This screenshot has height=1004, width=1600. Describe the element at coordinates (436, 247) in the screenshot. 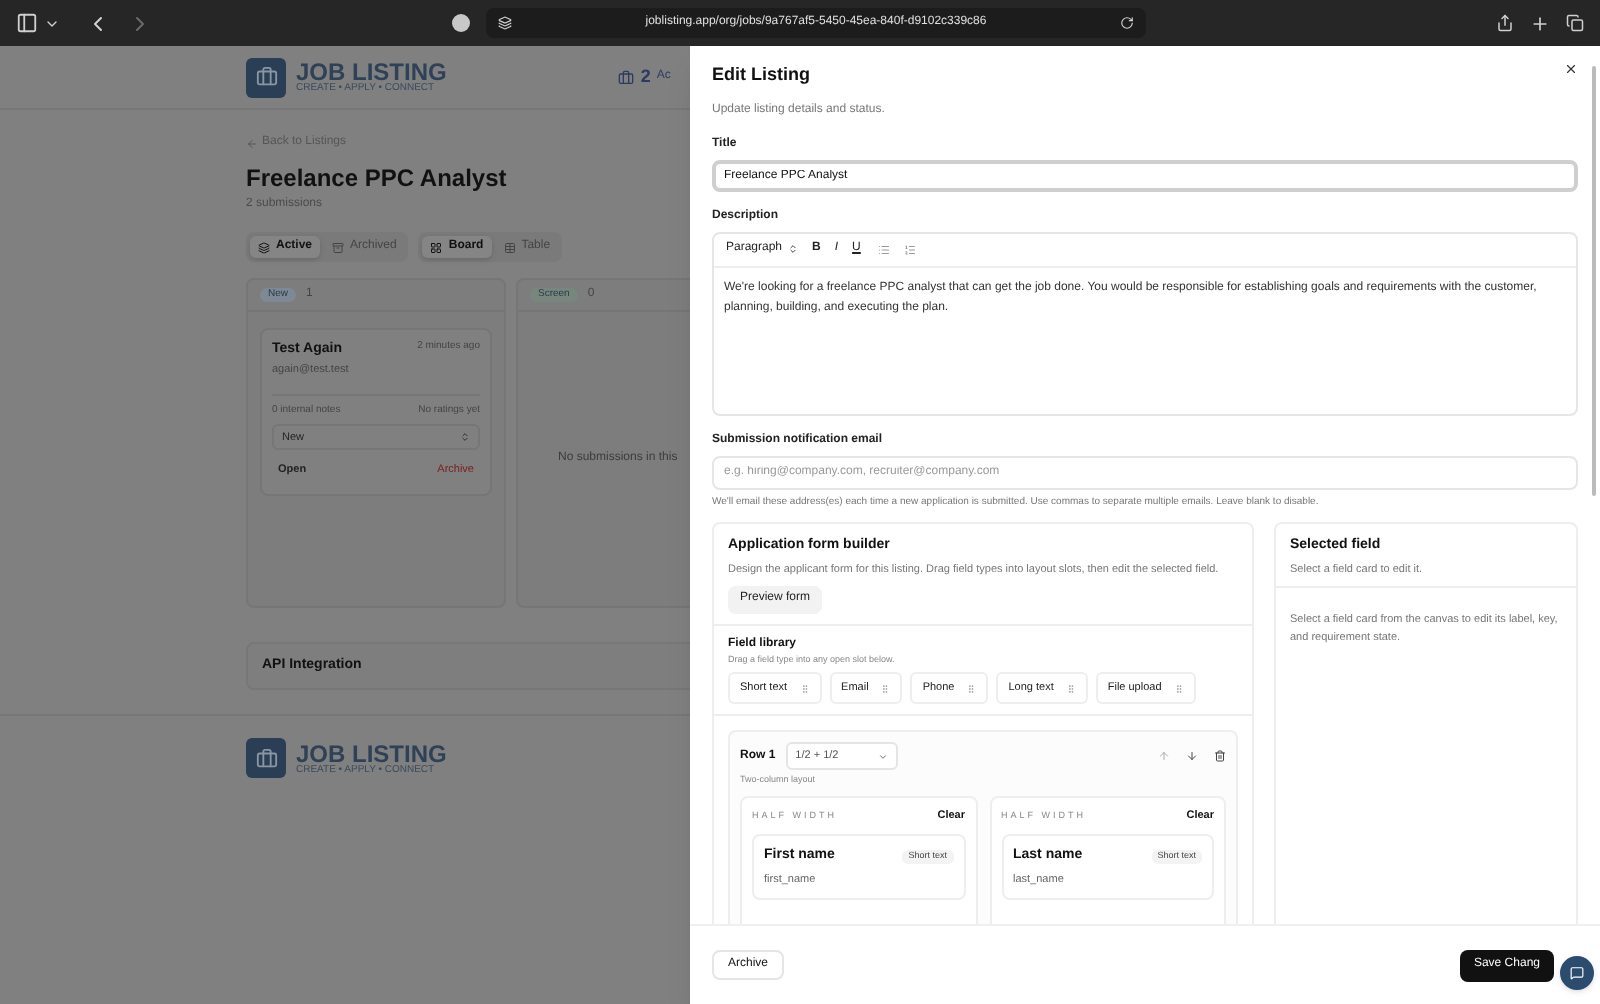

I see `grid-icon` at that location.